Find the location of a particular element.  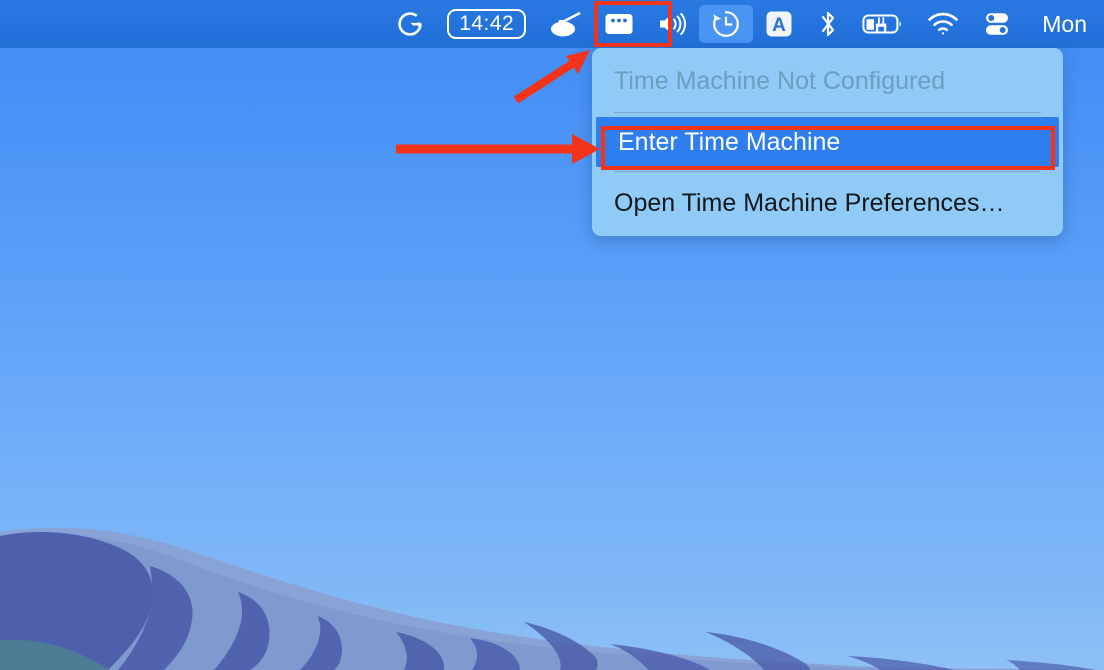

menubar-item-volume is located at coordinates (672, 24).